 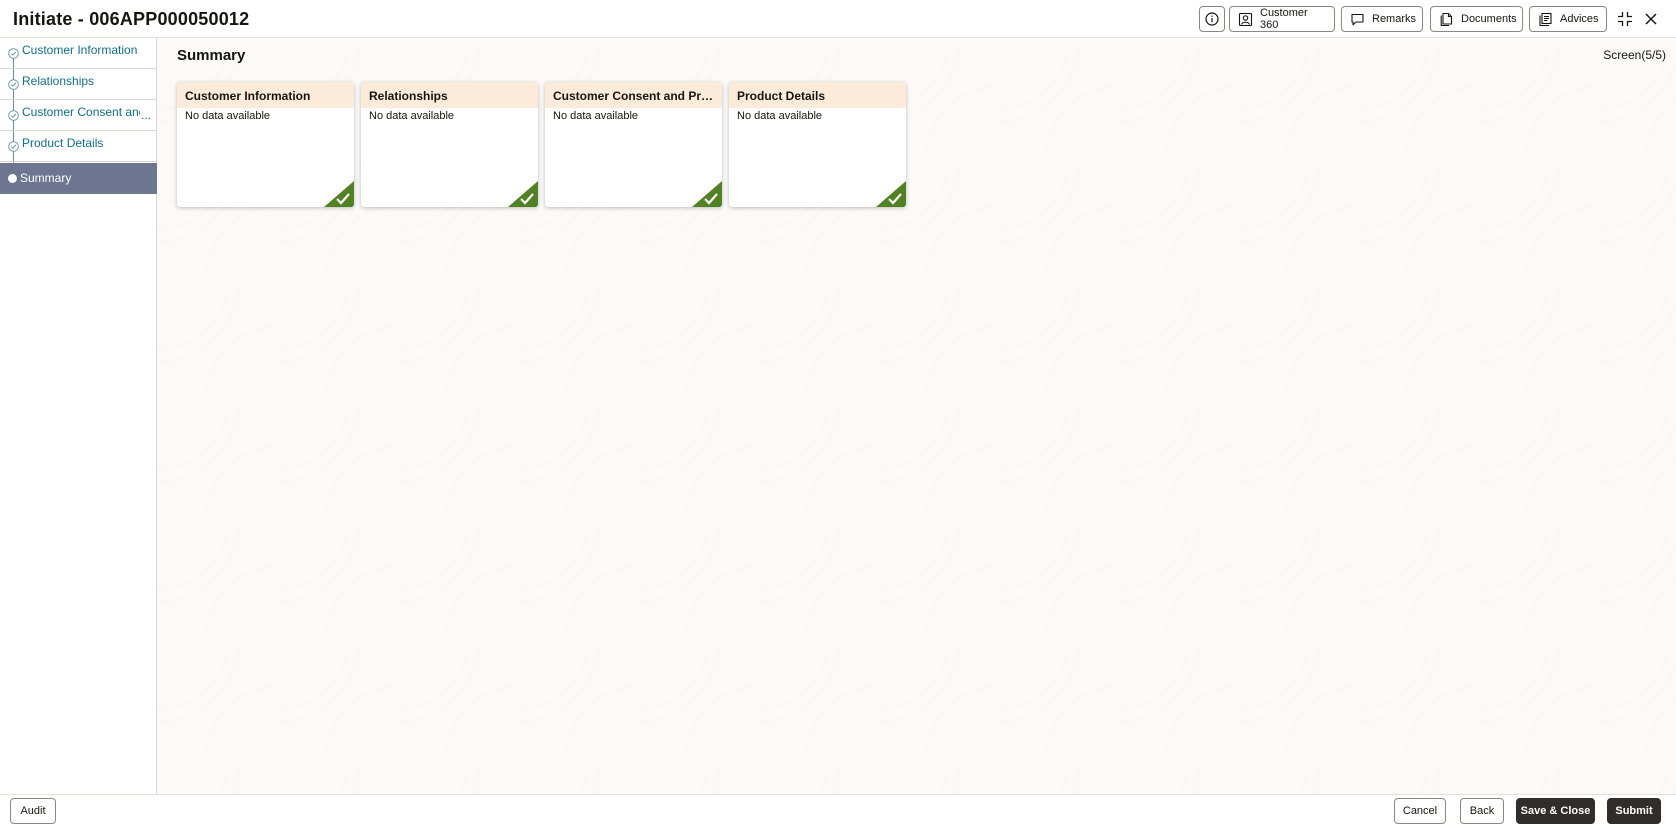 What do you see at coordinates (131, 19) in the screenshot?
I see `page-title: Initiate - 006APP000050012` at bounding box center [131, 19].